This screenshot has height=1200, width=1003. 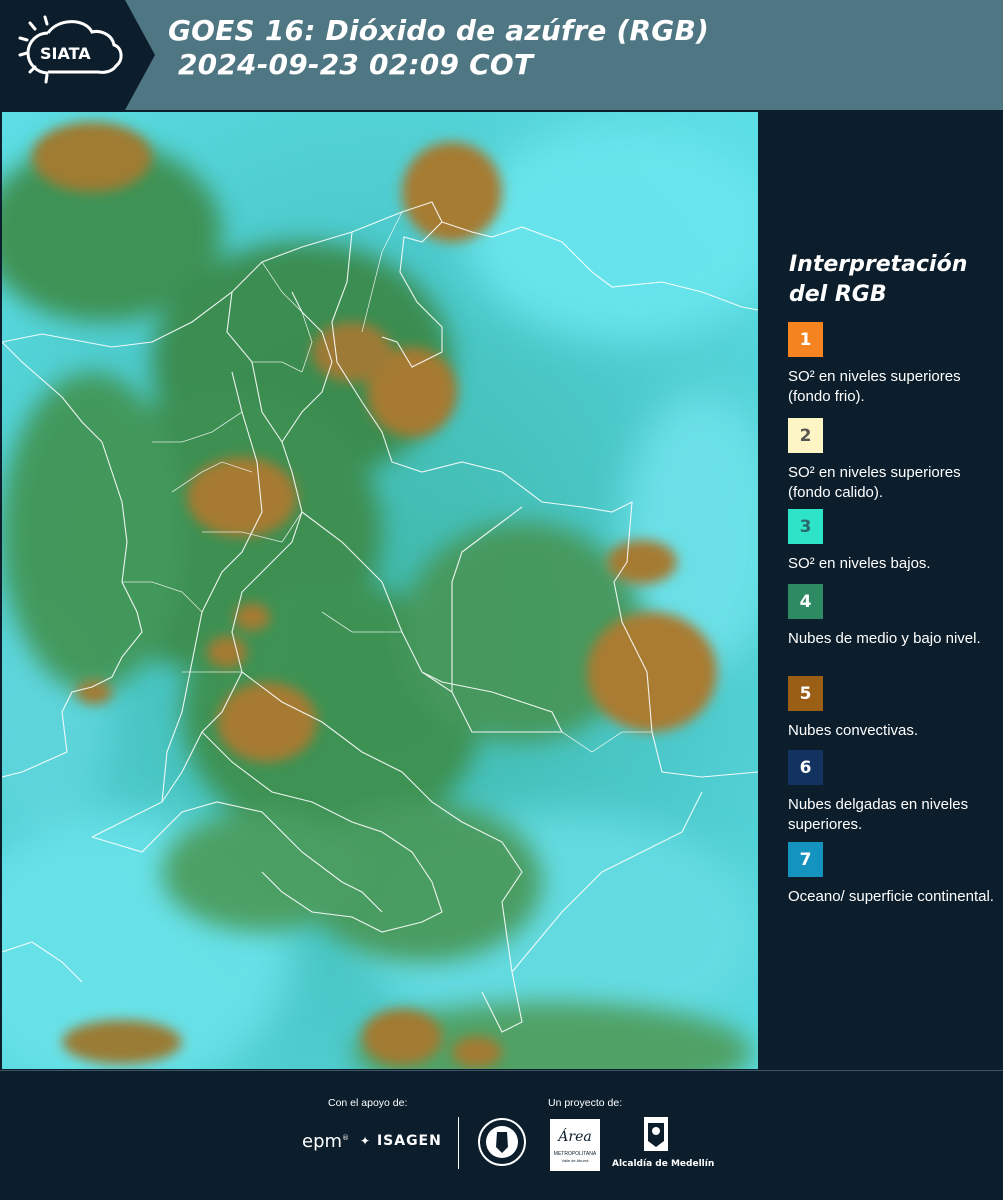 What do you see at coordinates (585, 1103) in the screenshot?
I see `project-label: Un proyecto de:` at bounding box center [585, 1103].